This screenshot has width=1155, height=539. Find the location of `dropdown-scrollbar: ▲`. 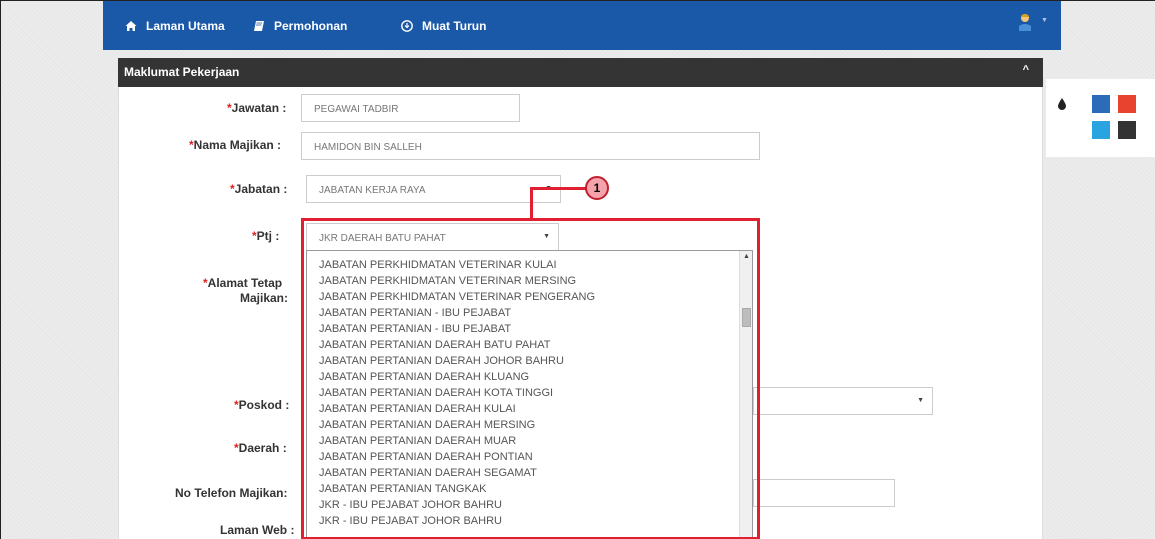

dropdown-scrollbar: ▲ is located at coordinates (745, 395).